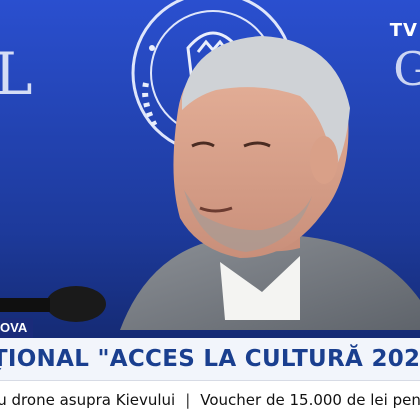  What do you see at coordinates (324, 160) in the screenshot?
I see `ear` at bounding box center [324, 160].